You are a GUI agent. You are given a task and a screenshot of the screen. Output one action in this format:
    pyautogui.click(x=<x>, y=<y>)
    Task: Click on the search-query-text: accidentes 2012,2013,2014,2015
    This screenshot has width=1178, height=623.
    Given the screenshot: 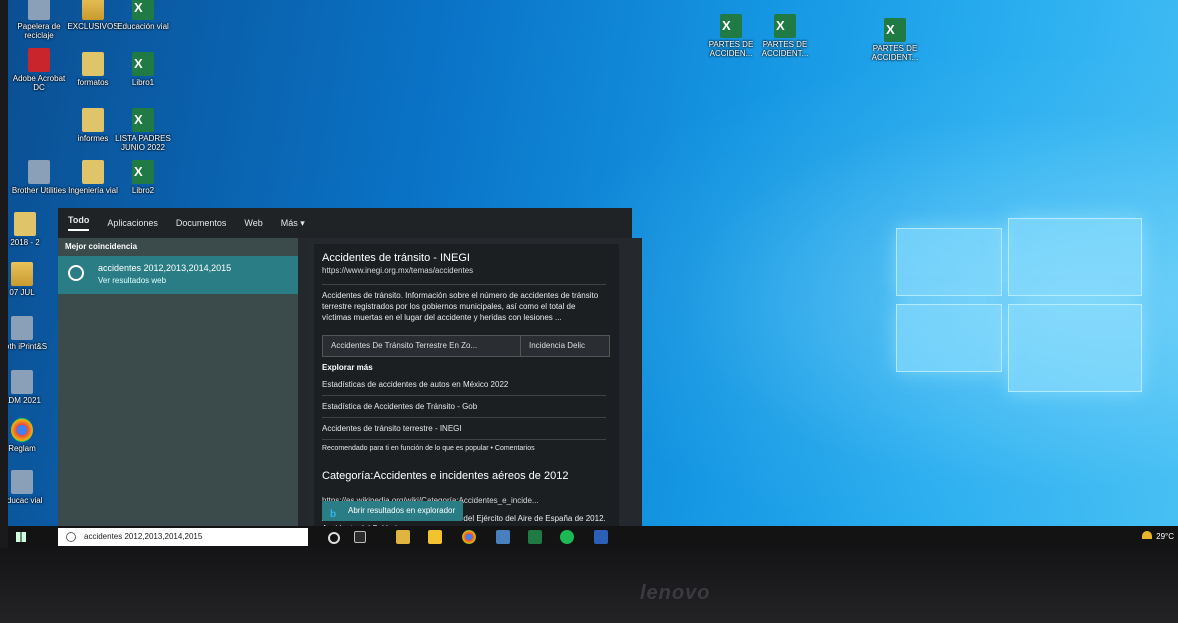 What is the action you would take?
    pyautogui.click(x=143, y=536)
    